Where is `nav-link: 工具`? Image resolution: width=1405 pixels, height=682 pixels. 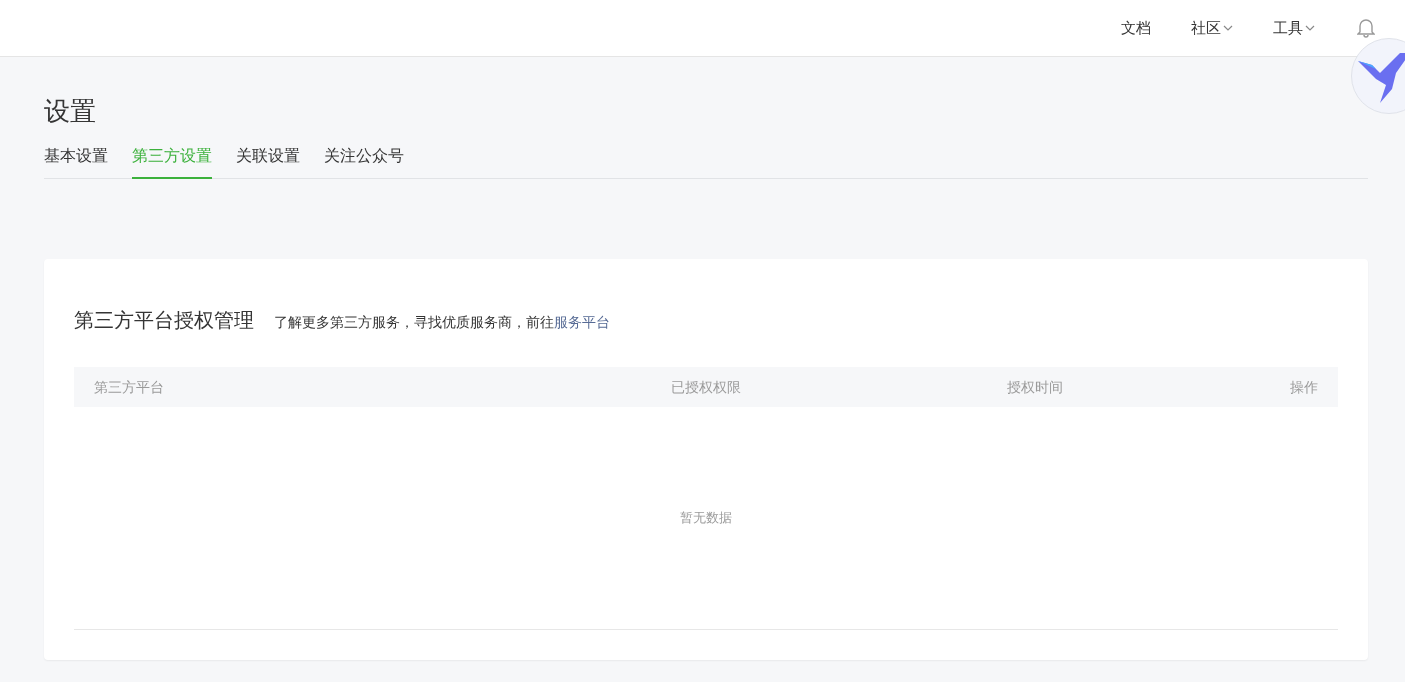
nav-link: 工具 is located at coordinates (1294, 28).